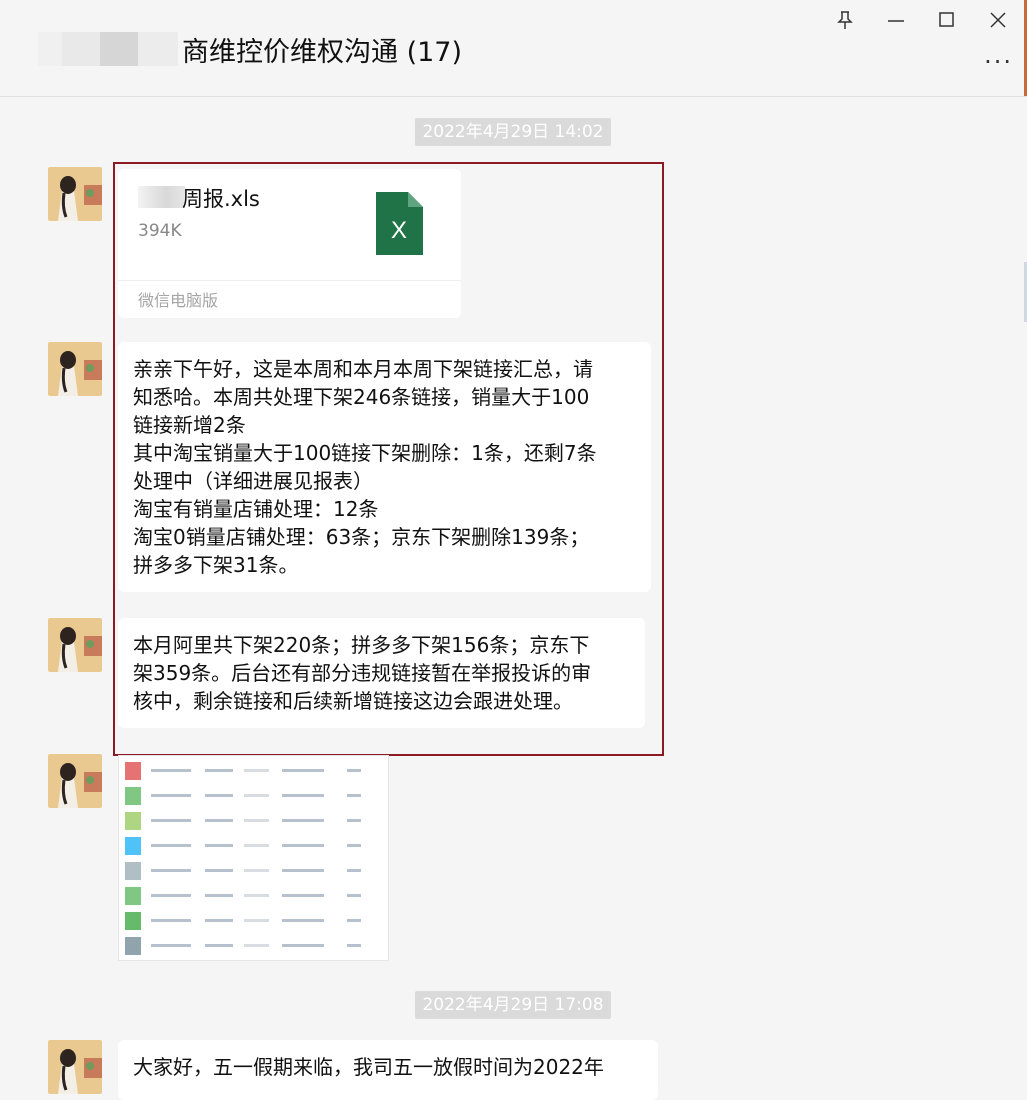 The height and width of the screenshot is (1100, 1027). I want to click on file-source-label: 微信电脑版, so click(178, 300).